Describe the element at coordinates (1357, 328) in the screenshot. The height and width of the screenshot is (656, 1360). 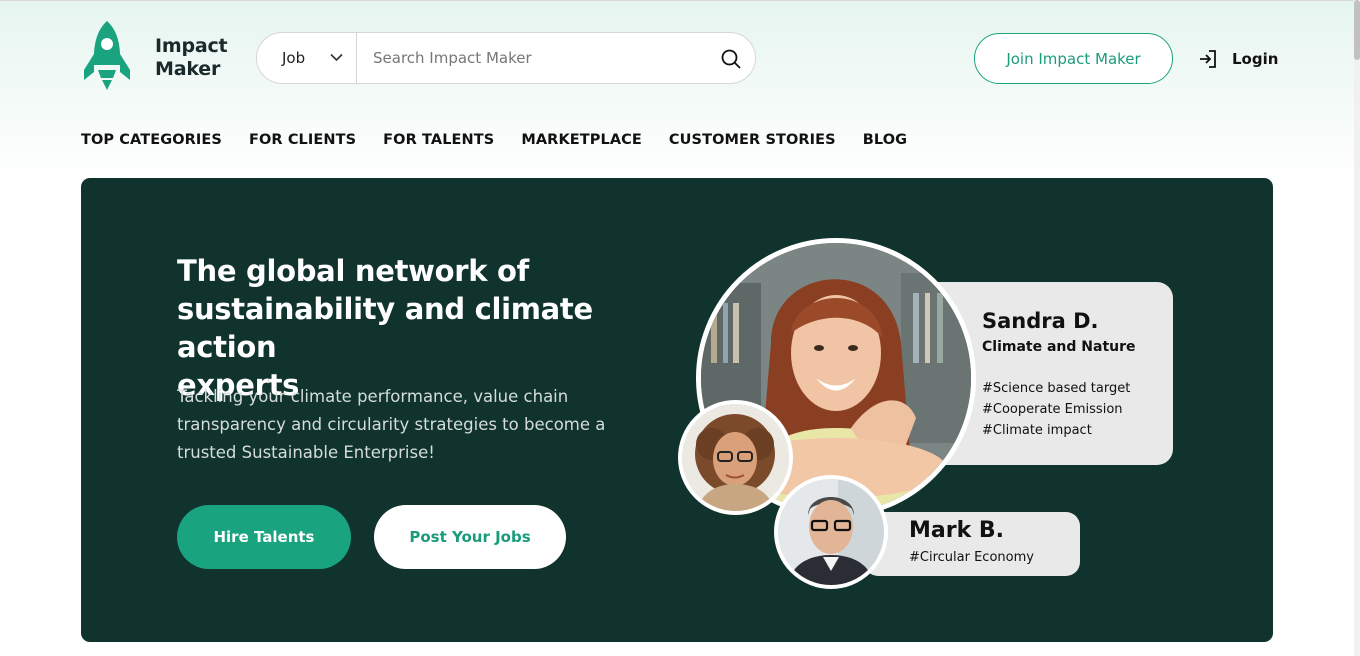
I see `scrollbar` at that location.